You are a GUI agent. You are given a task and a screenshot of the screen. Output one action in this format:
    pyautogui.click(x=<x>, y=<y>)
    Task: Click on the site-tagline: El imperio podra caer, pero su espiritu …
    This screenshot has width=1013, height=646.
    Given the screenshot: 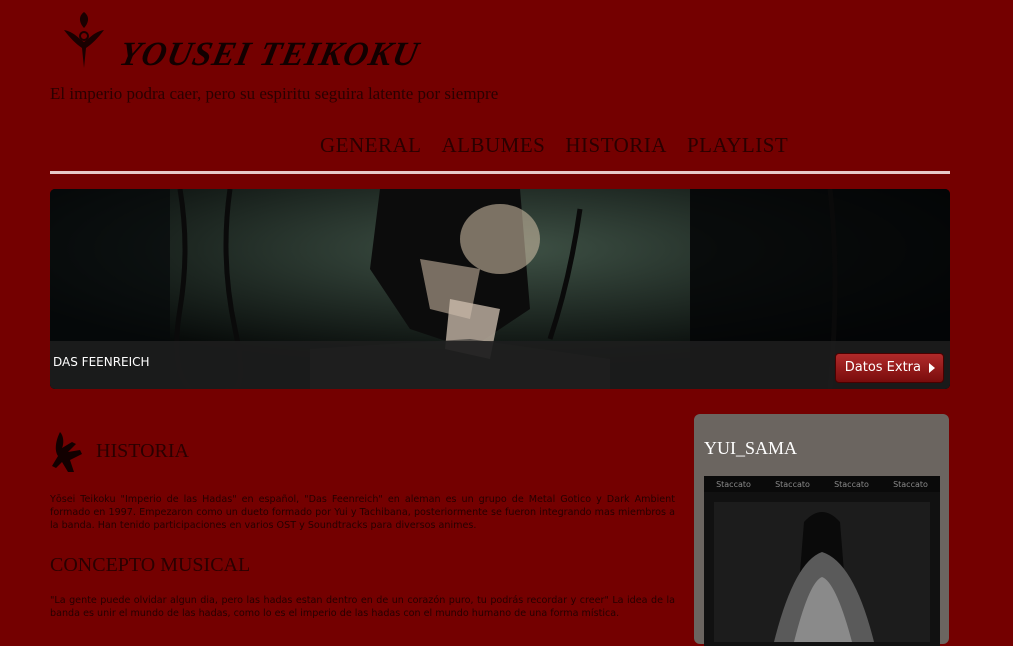 What is the action you would take?
    pyautogui.click(x=274, y=93)
    